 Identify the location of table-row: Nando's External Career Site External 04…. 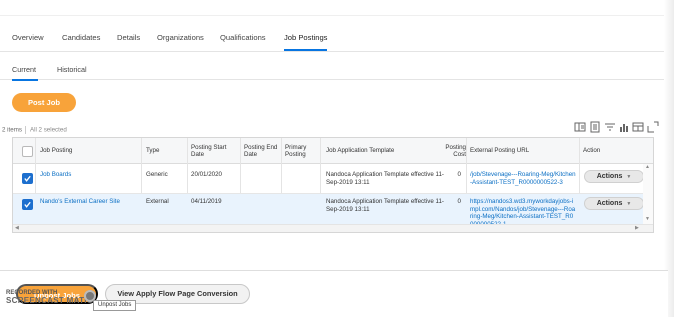
(333, 211).